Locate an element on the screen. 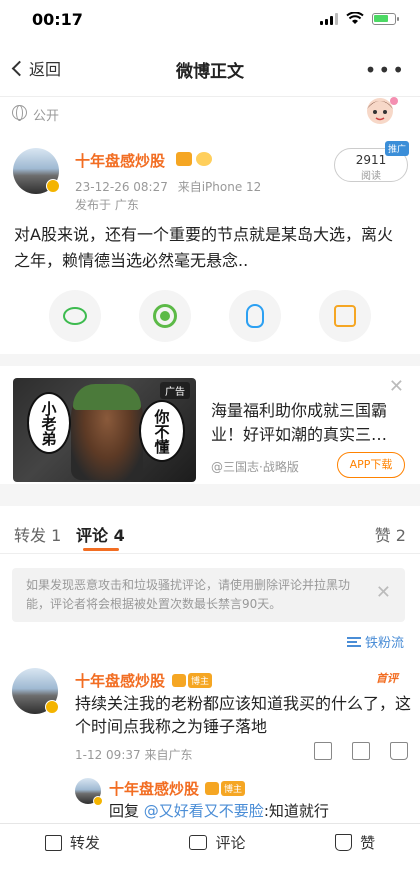 The width and height of the screenshot is (420, 881). nav-bar: 返回 微博正文 ••• is located at coordinates (210, 68).